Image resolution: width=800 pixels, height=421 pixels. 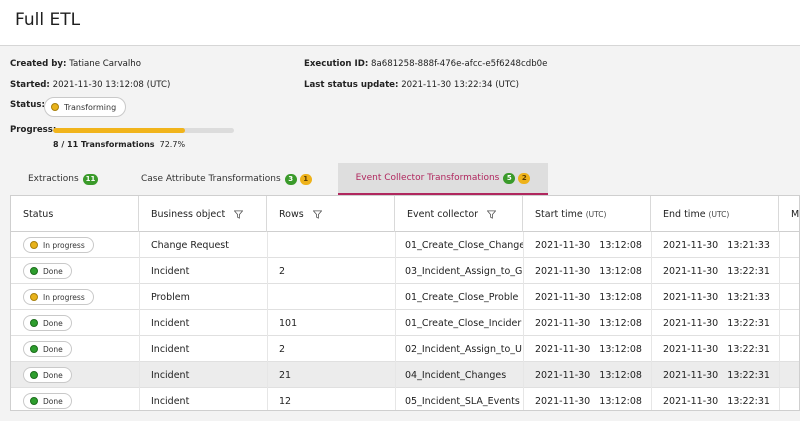 What do you see at coordinates (38, 64) in the screenshot?
I see `created-by-label: Created by:` at bounding box center [38, 64].